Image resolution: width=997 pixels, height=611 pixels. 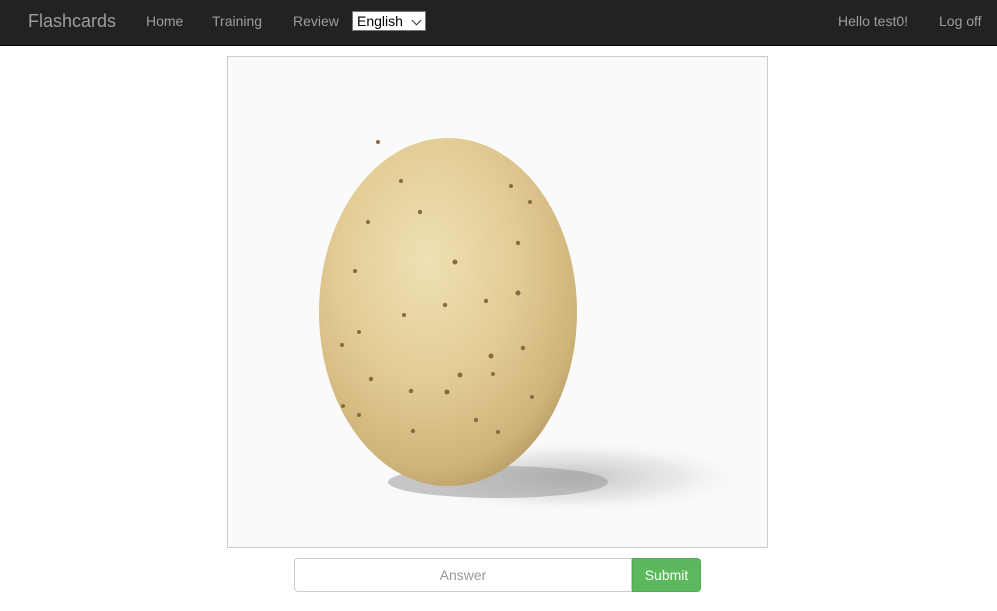 What do you see at coordinates (666, 575) in the screenshot?
I see `submit-button: Submit` at bounding box center [666, 575].